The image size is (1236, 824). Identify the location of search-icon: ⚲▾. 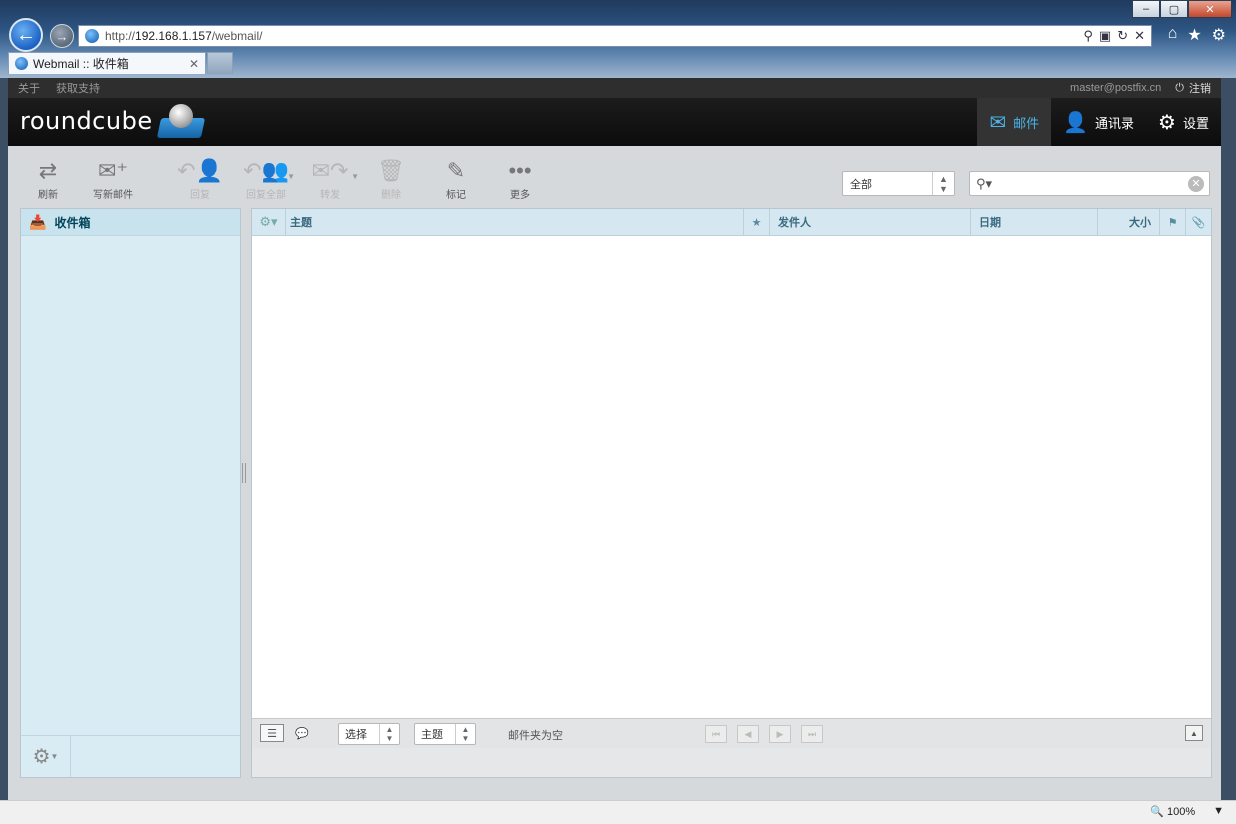
(984, 184).